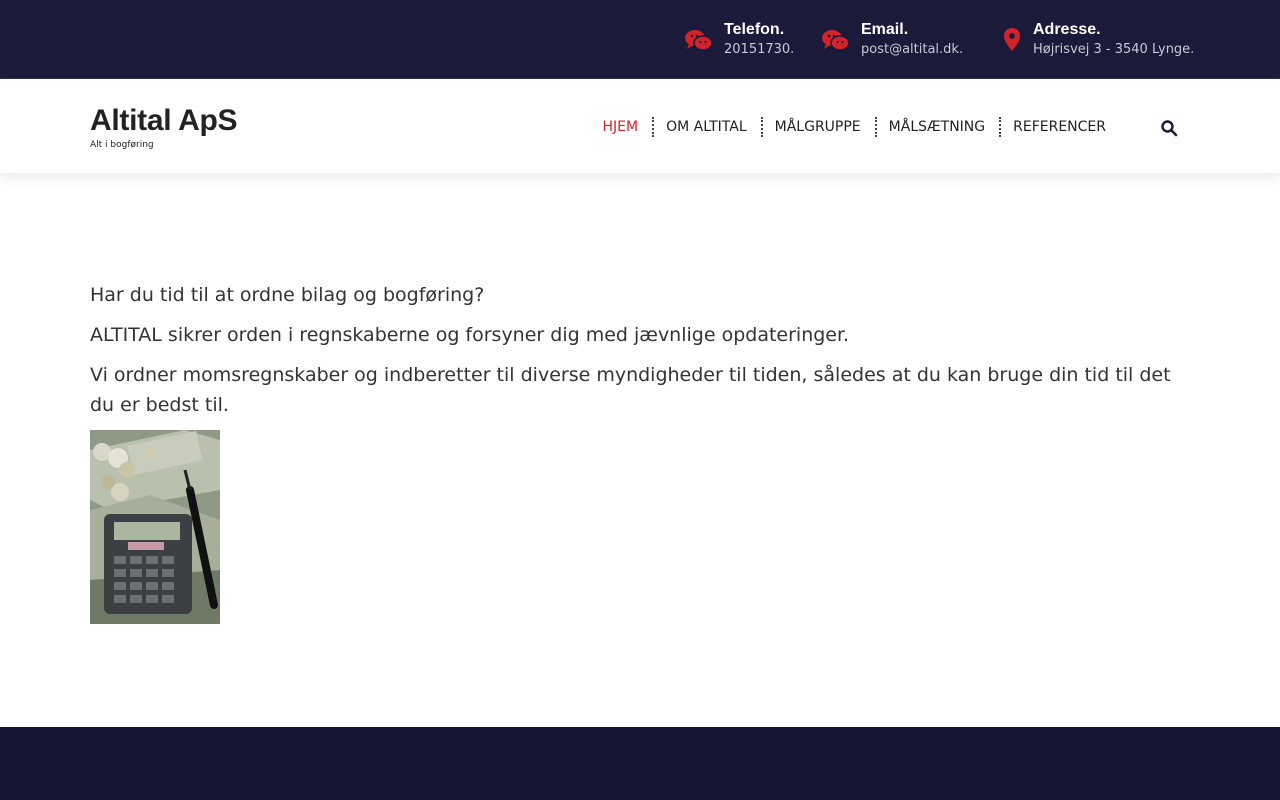  Describe the element at coordinates (164, 121) in the screenshot. I see `site-title: Altital ApS` at that location.